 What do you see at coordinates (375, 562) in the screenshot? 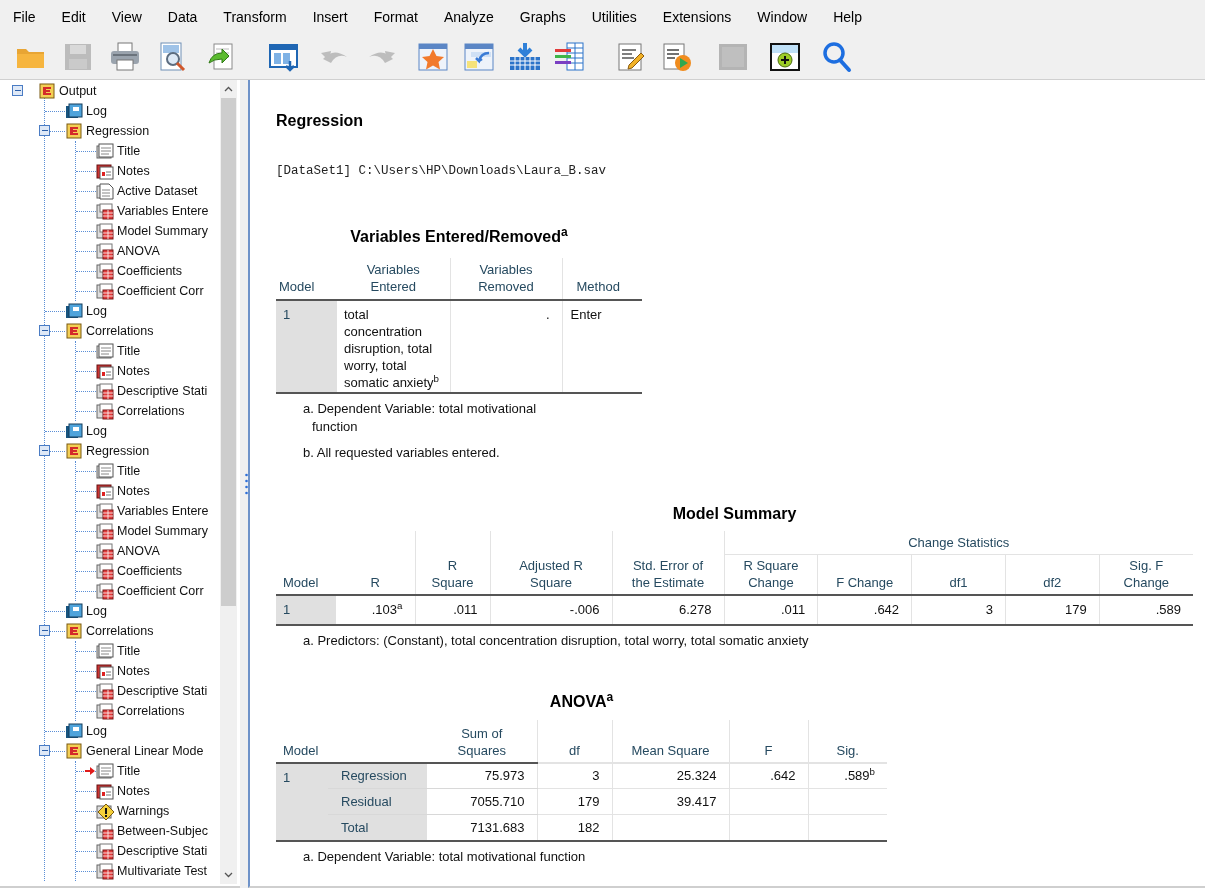
I see `column-header: R` at bounding box center [375, 562].